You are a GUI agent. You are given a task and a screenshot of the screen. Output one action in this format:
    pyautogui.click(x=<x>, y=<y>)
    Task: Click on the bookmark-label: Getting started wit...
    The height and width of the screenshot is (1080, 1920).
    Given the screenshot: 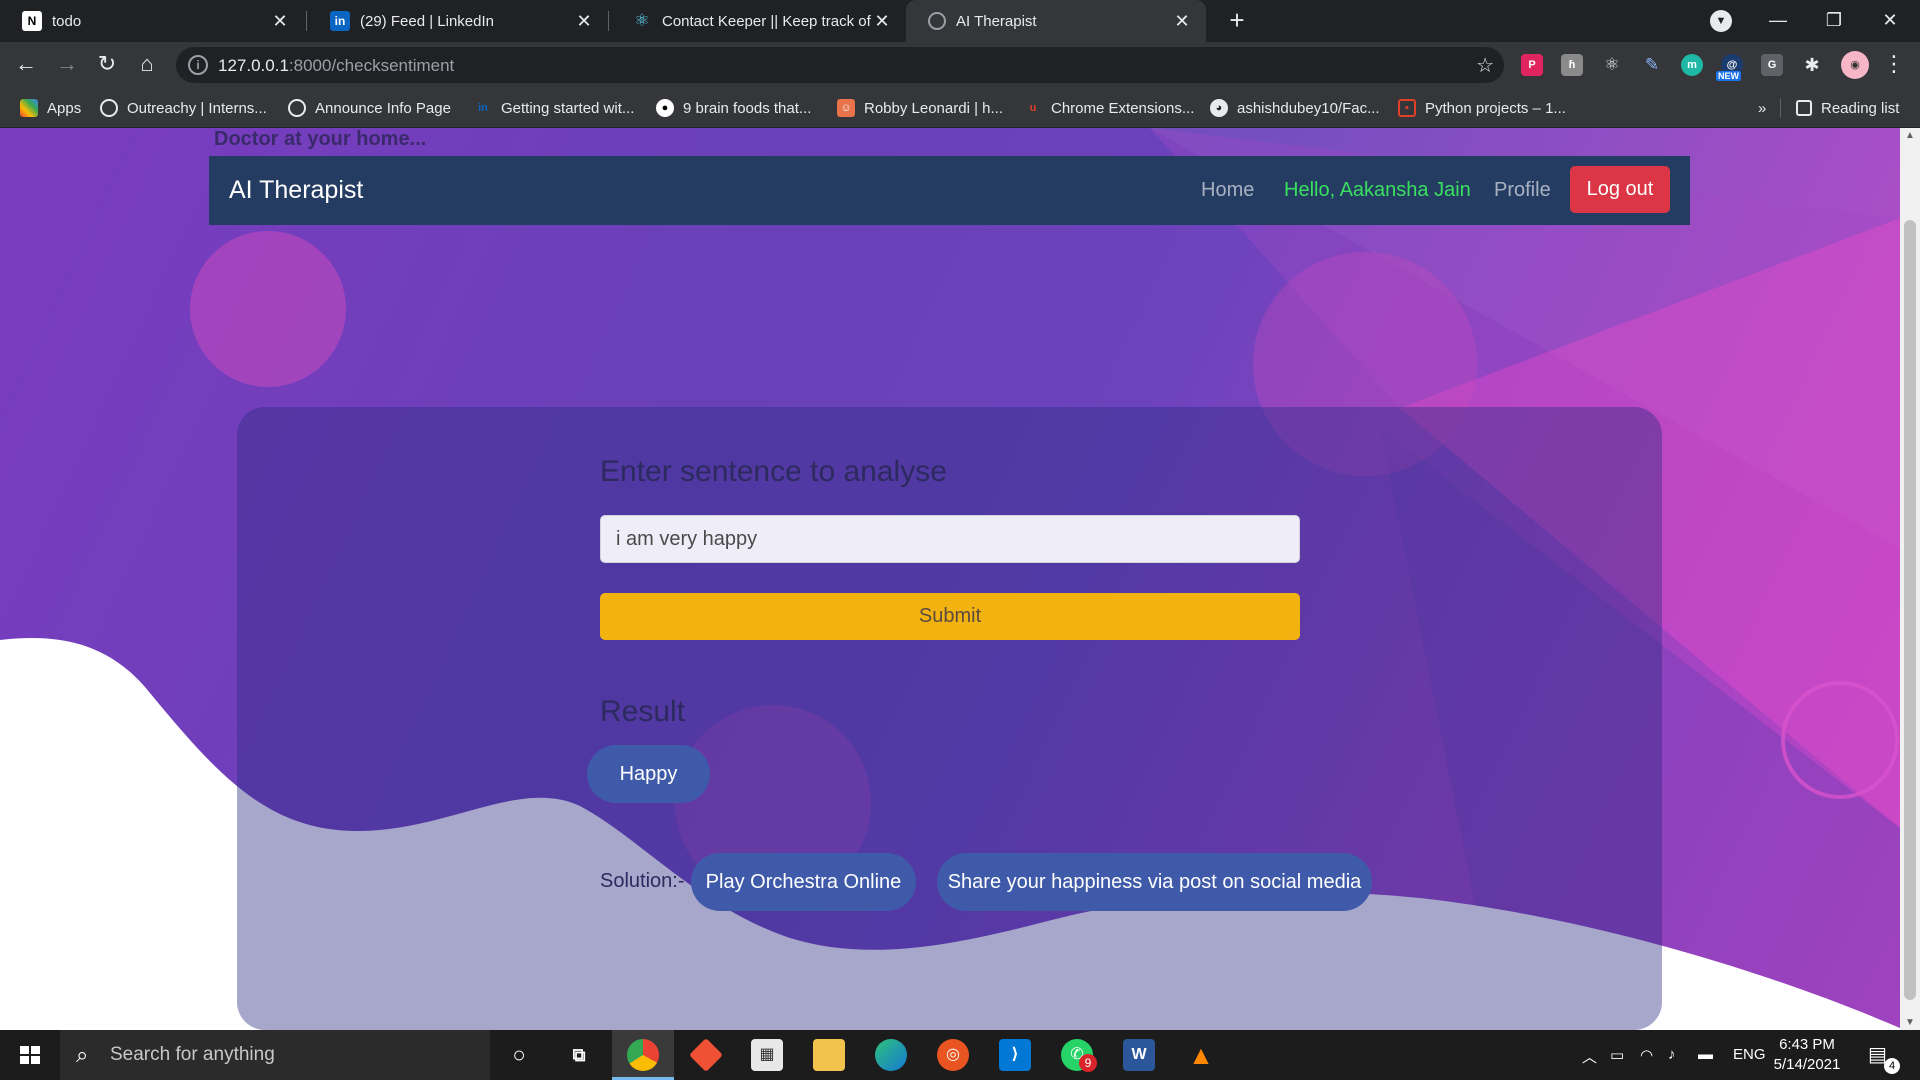 What is the action you would take?
    pyautogui.click(x=568, y=108)
    